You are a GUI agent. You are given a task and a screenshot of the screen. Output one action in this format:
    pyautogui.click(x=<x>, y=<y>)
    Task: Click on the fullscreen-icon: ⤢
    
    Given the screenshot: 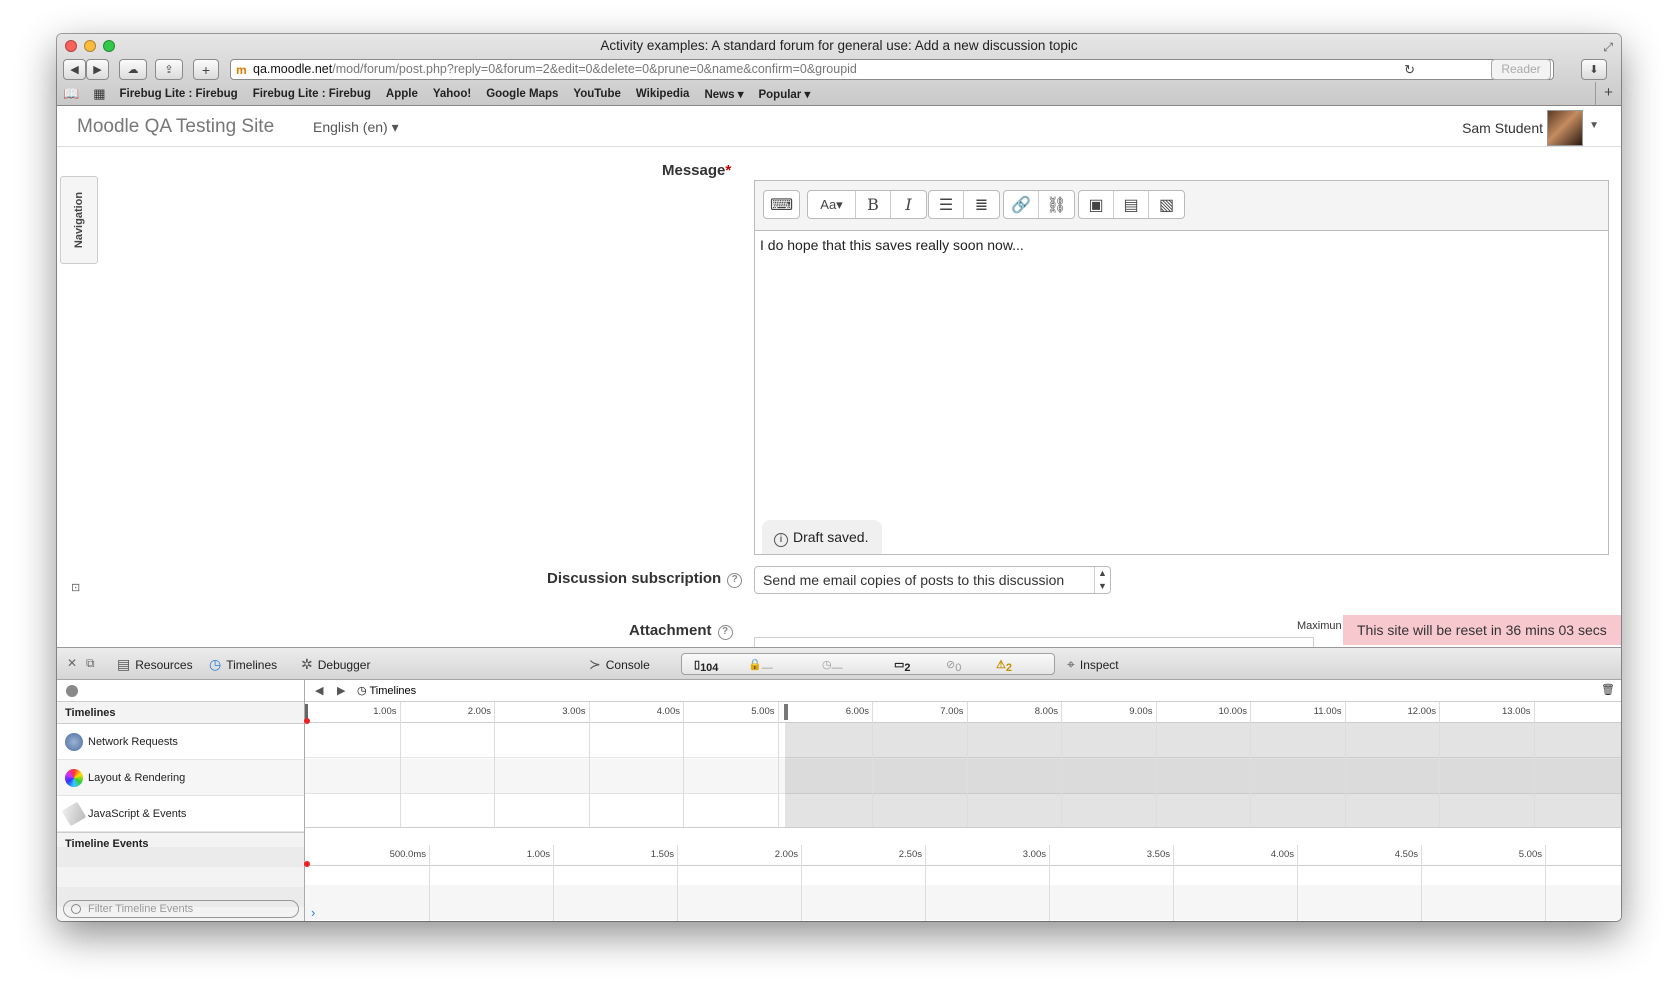 What is the action you would take?
    pyautogui.click(x=1608, y=47)
    